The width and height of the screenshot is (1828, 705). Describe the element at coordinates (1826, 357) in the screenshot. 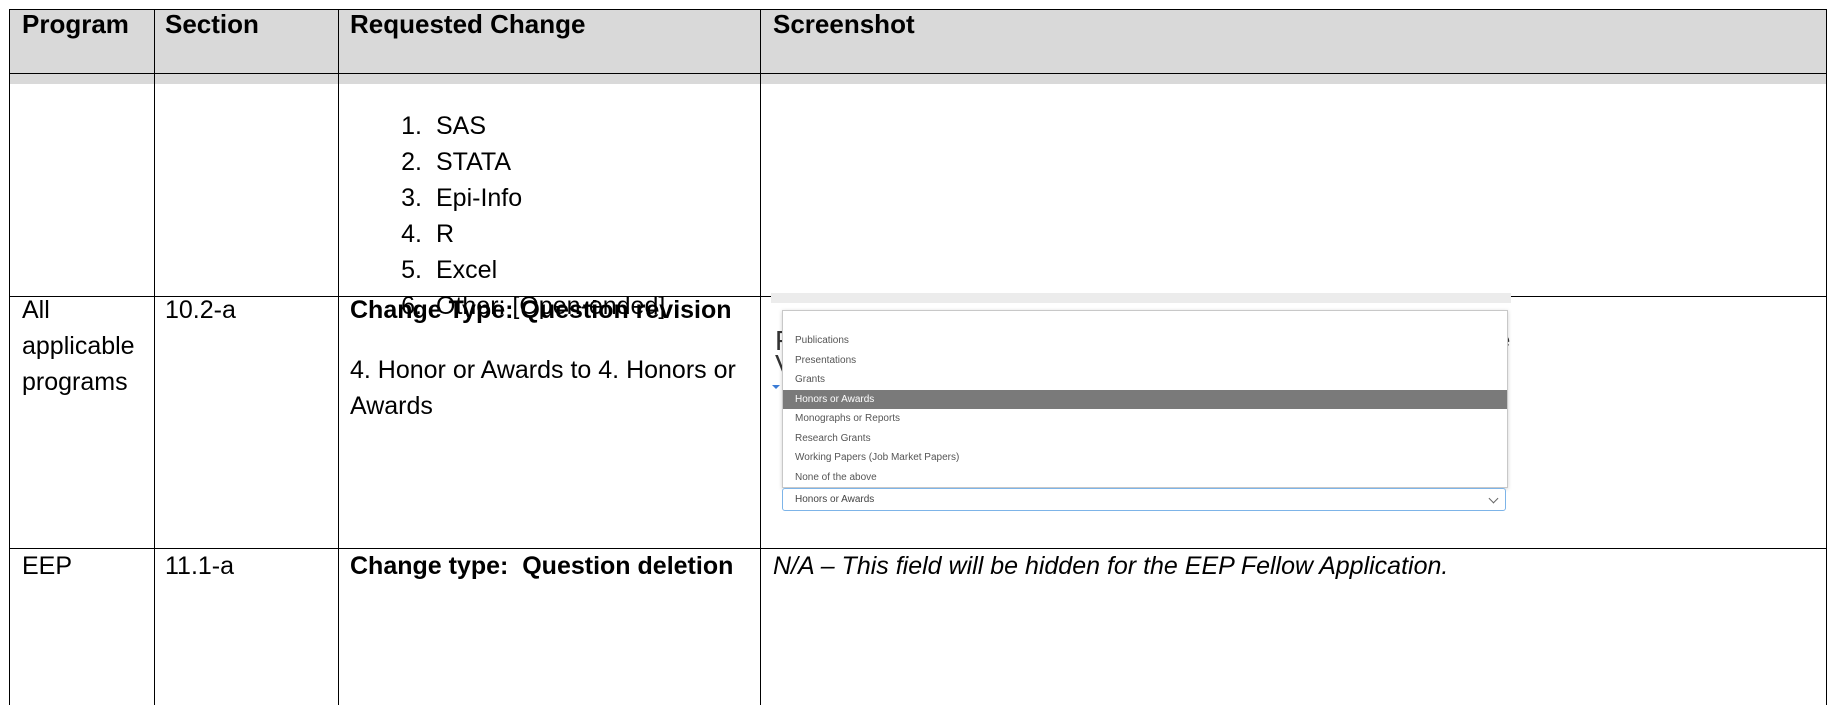

I see `table-border-right` at that location.